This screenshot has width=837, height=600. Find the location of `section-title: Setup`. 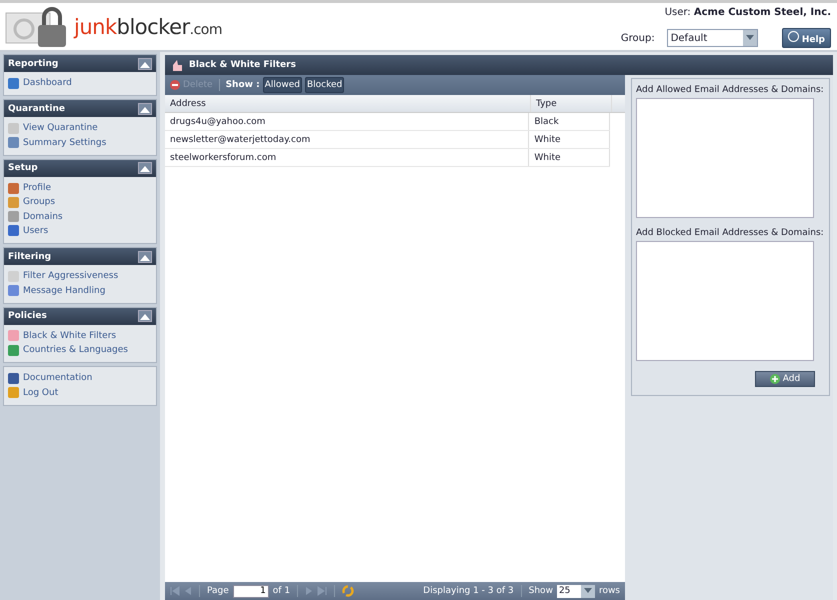

section-title: Setup is located at coordinates (23, 168).